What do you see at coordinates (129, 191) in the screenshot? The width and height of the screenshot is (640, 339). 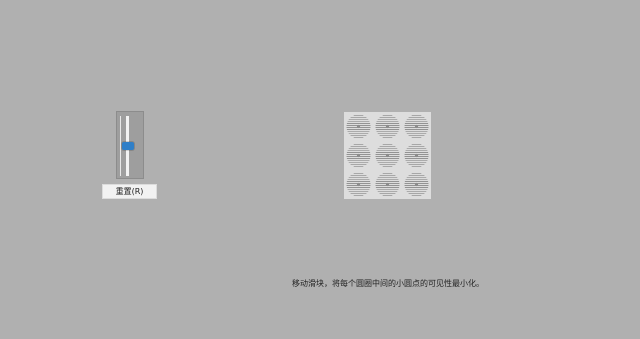 I see `reset-button: 重置(R)` at bounding box center [129, 191].